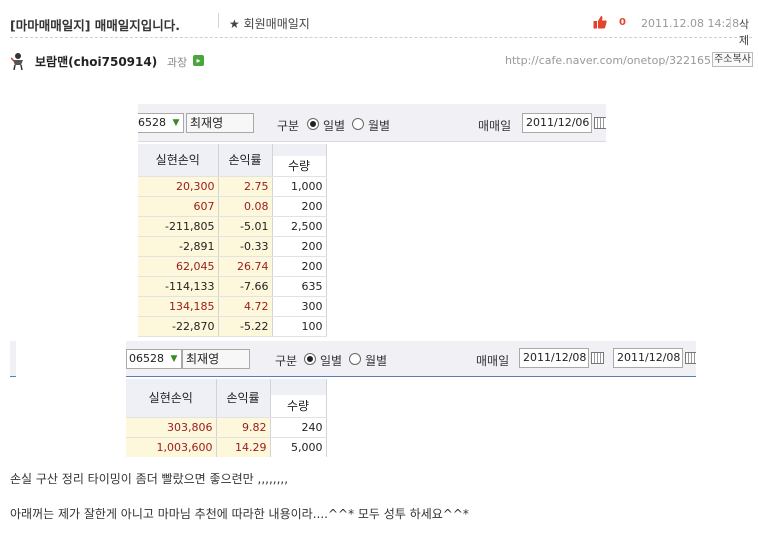 The image size is (758, 542). Describe the element at coordinates (243, 447) in the screenshot. I see `pct-cell: 14.29` at that location.